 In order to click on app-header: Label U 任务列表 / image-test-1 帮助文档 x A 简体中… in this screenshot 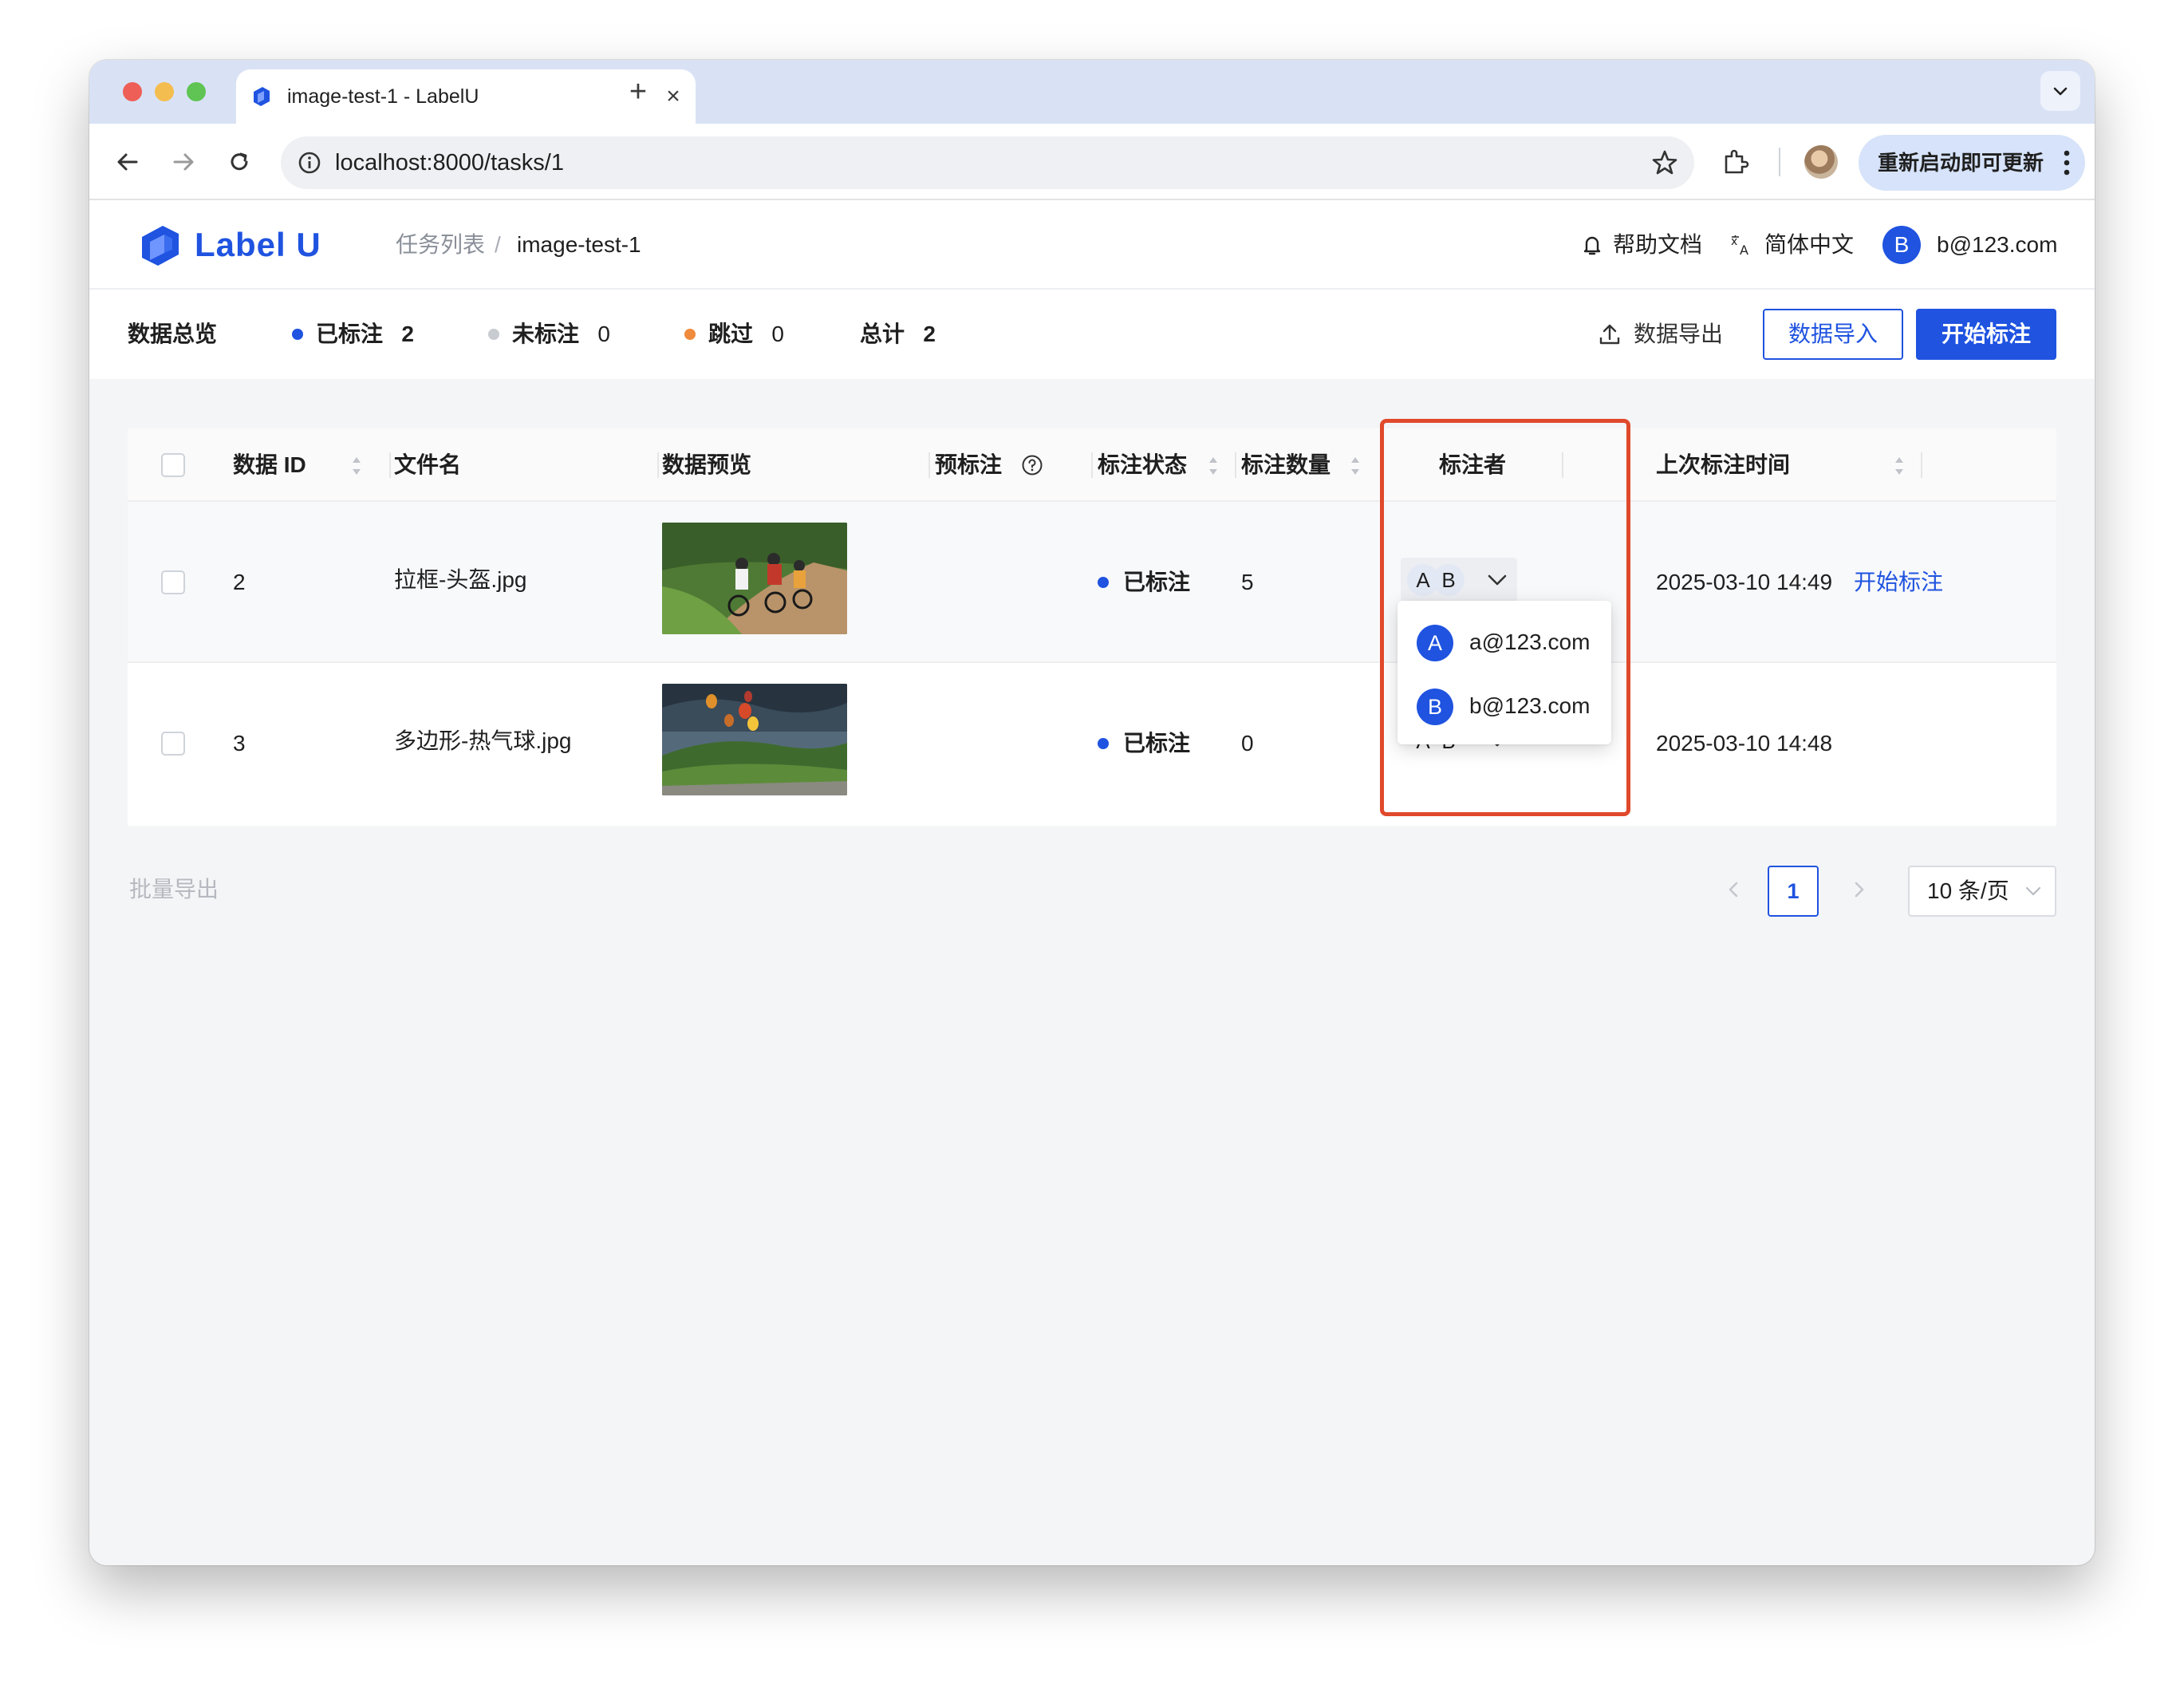, I will do `click(1092, 245)`.